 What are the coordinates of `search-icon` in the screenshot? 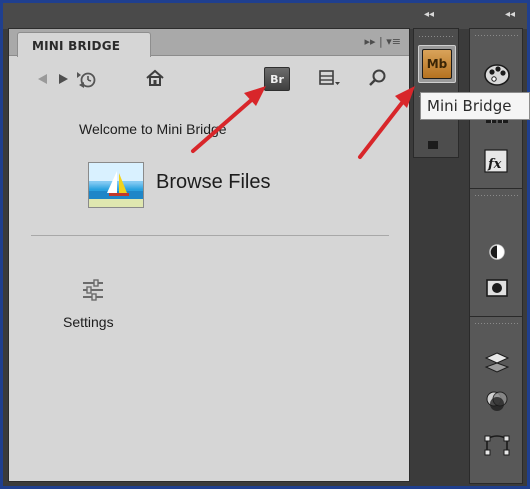 It's located at (377, 78).